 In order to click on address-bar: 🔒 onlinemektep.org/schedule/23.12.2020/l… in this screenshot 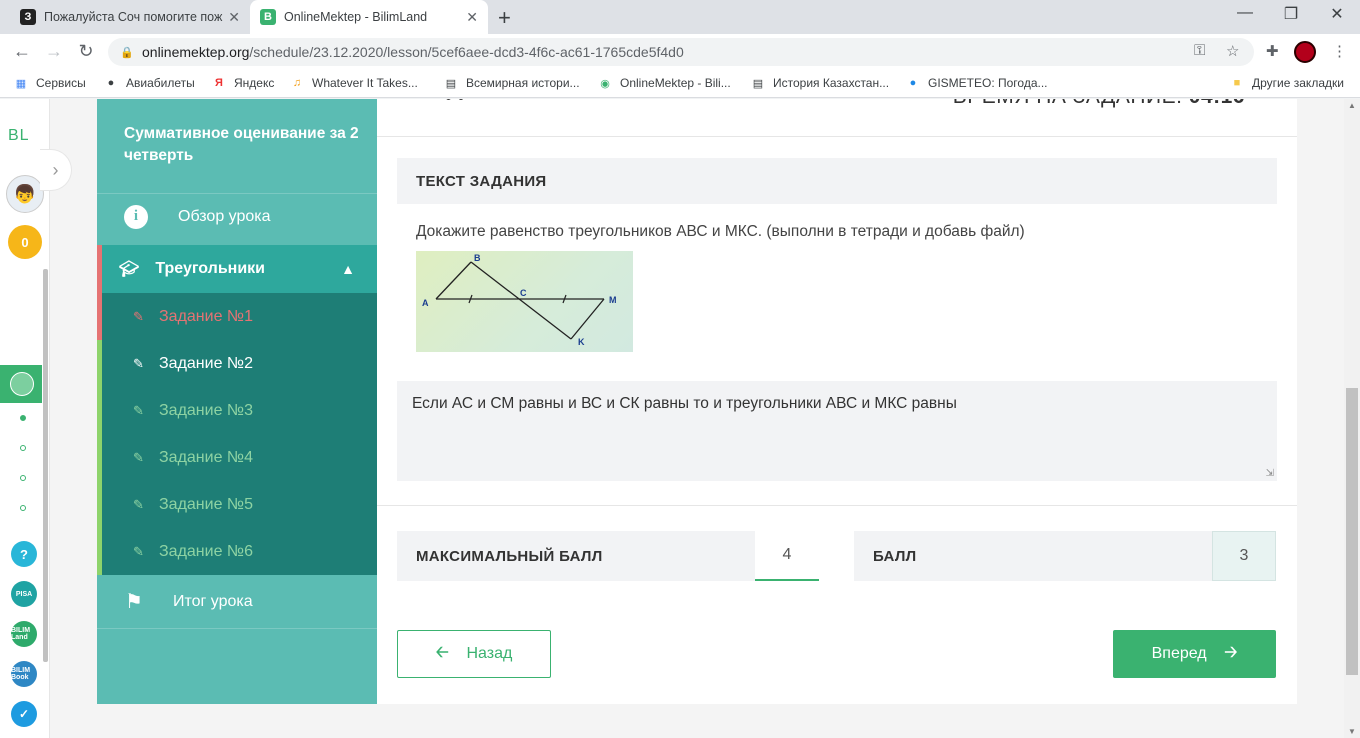, I will do `click(681, 52)`.